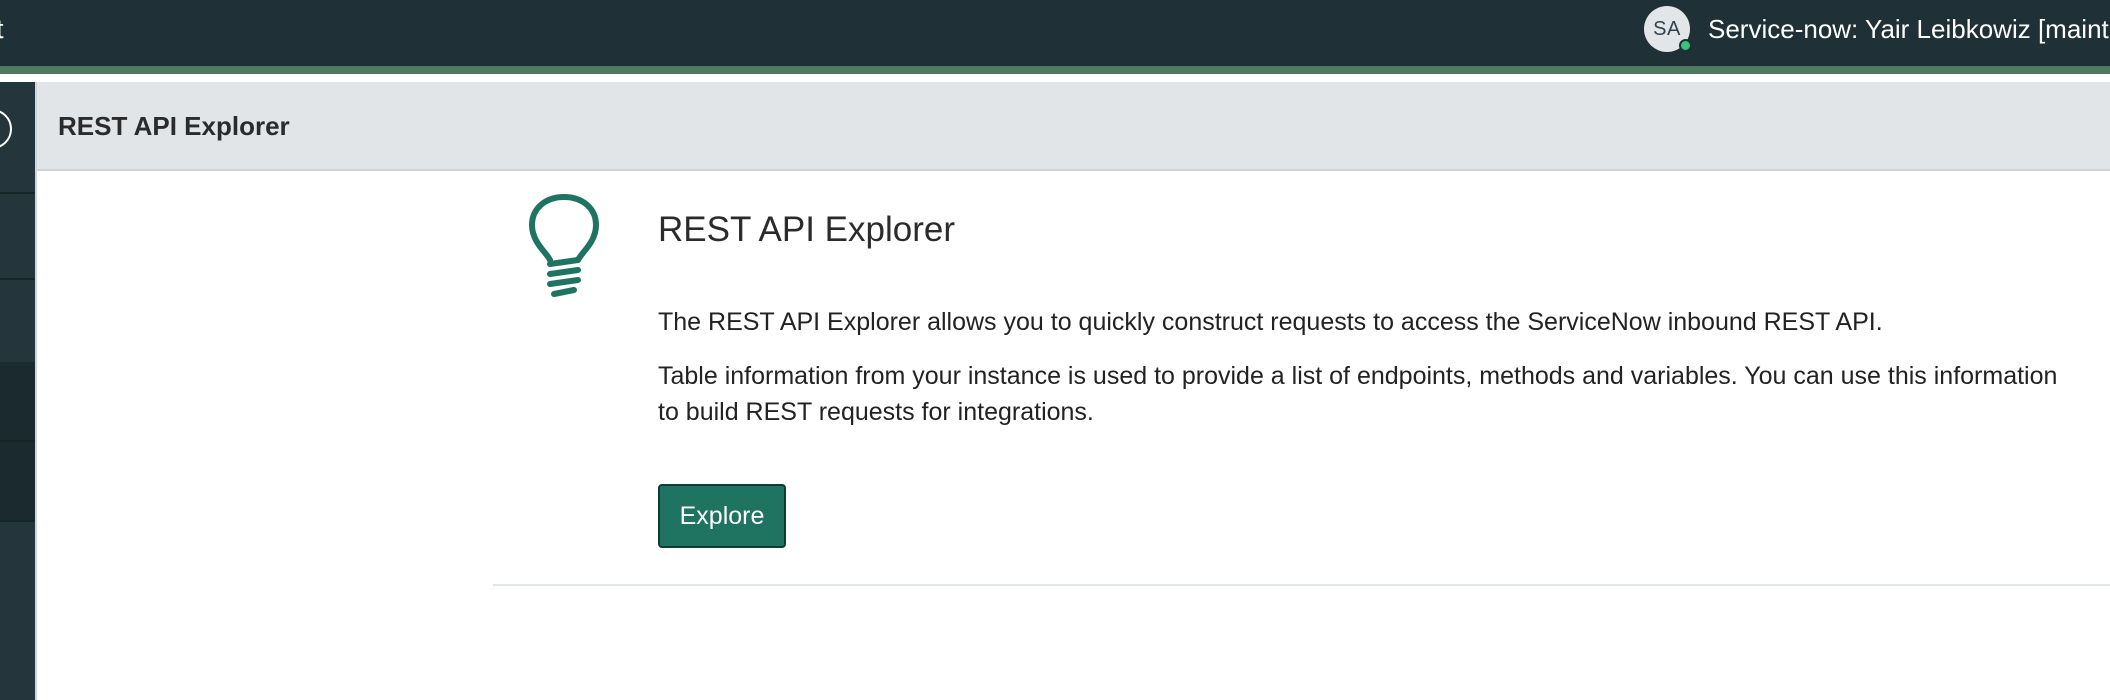  Describe the element at coordinates (1685, 45) in the screenshot. I see `presence-indicator` at that location.